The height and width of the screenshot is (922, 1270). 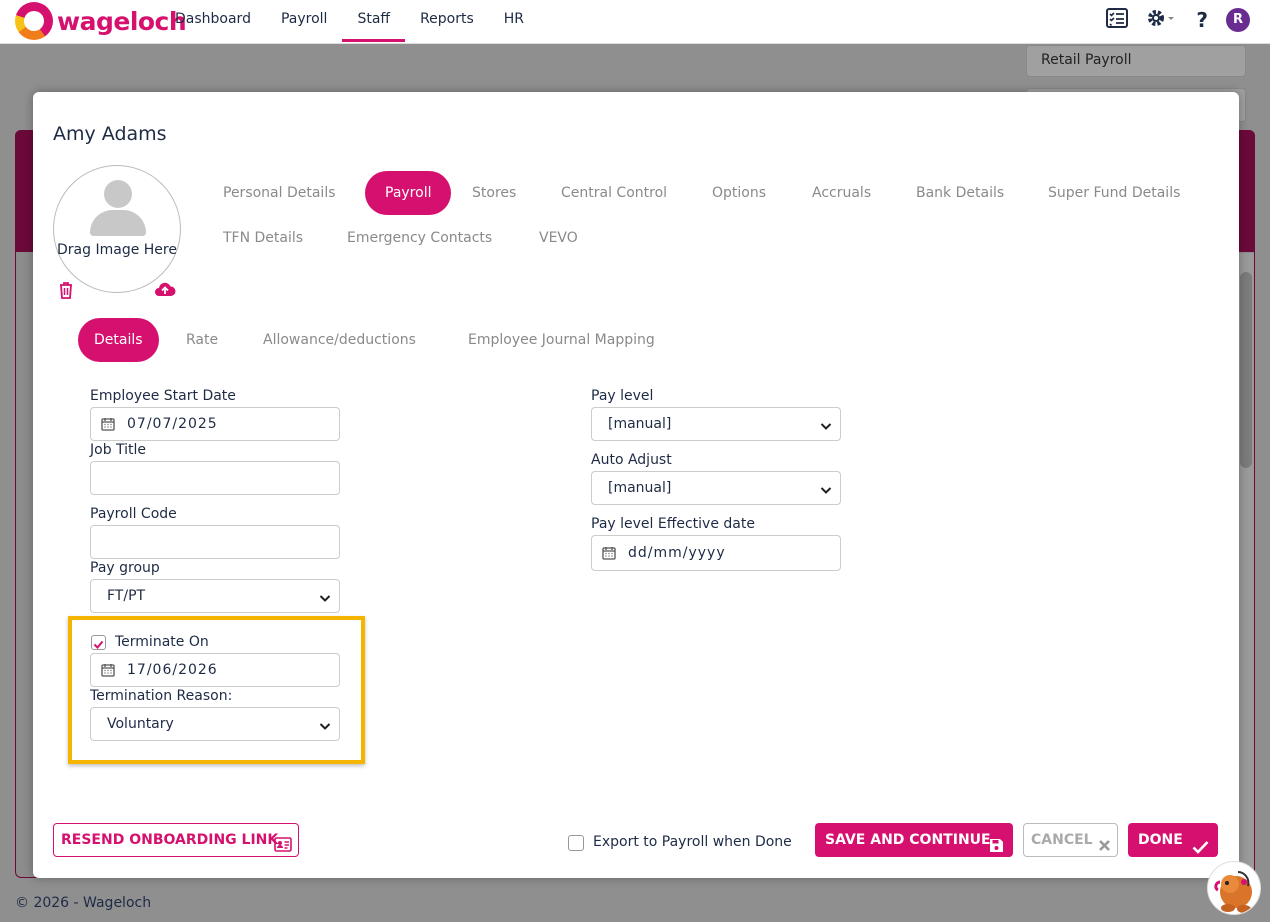 What do you see at coordinates (163, 396) in the screenshot?
I see `start-date-label: Employee Start Date` at bounding box center [163, 396].